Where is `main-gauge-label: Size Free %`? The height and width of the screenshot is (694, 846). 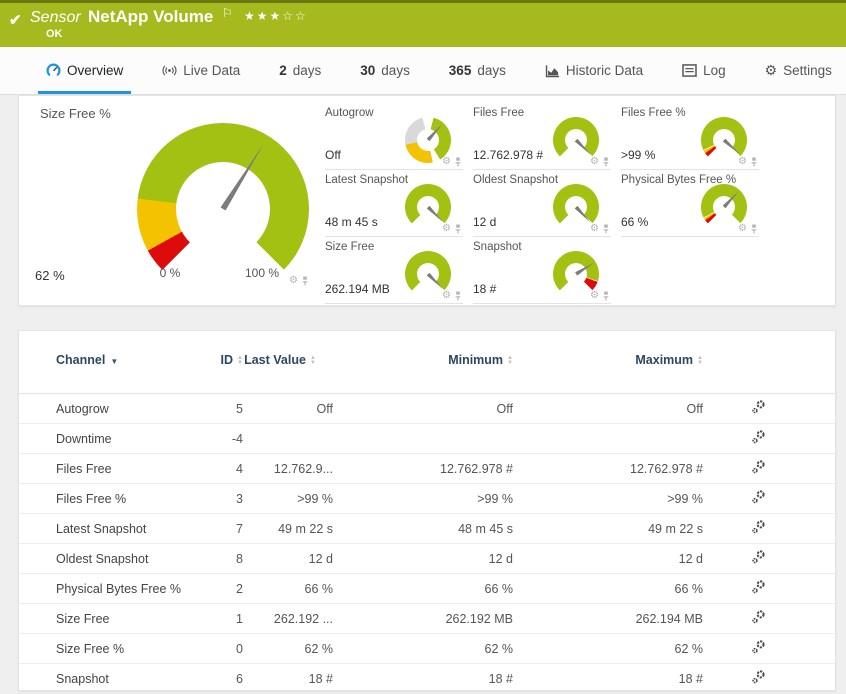 main-gauge-label: Size Free % is located at coordinates (75, 113).